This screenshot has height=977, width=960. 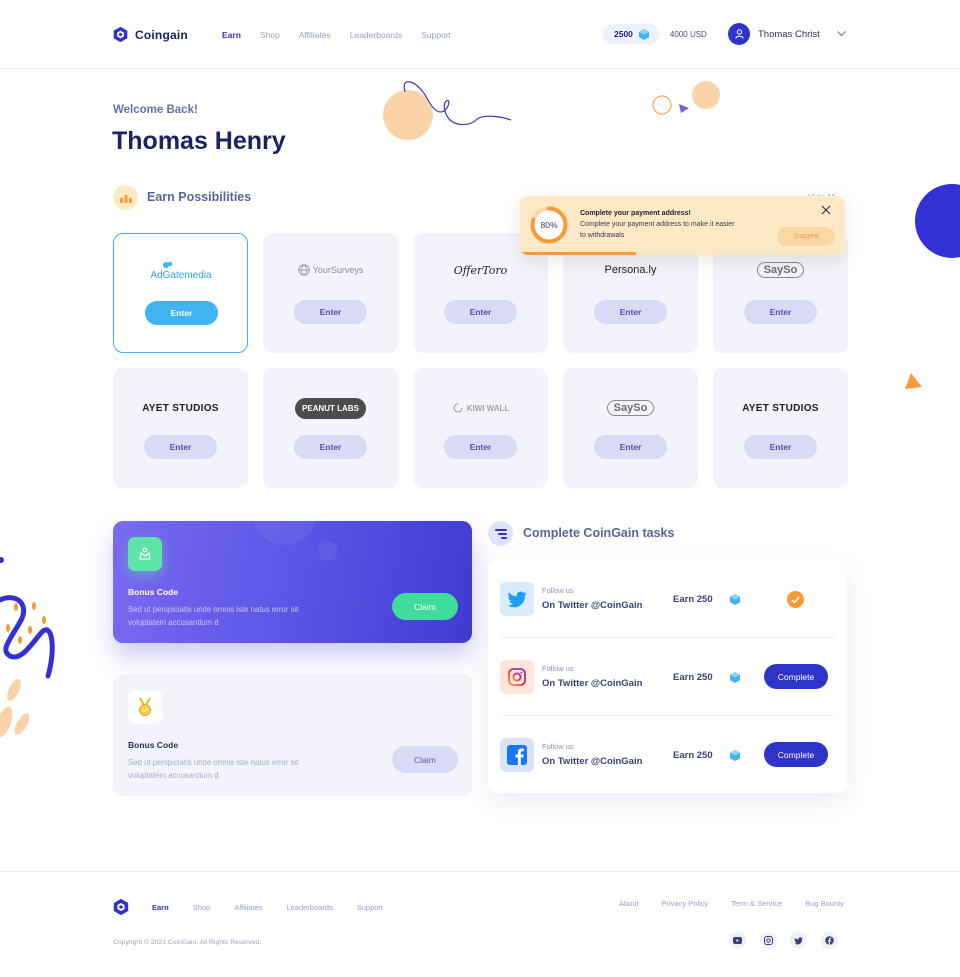 What do you see at coordinates (623, 34) in the screenshot?
I see `coin-amount: 2500` at bounding box center [623, 34].